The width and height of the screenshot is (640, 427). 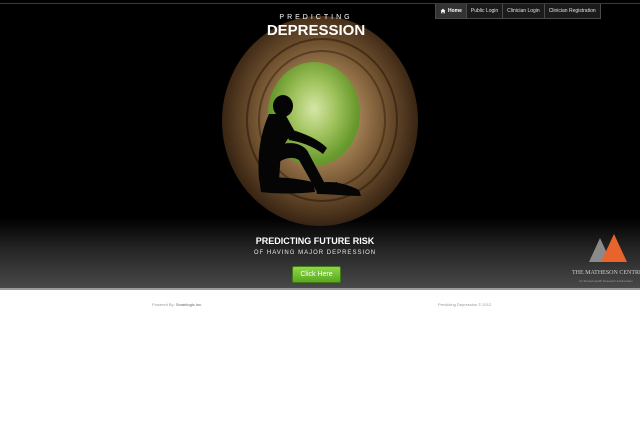 What do you see at coordinates (316, 30) in the screenshot?
I see `brand-title: DEPRESSION` at bounding box center [316, 30].